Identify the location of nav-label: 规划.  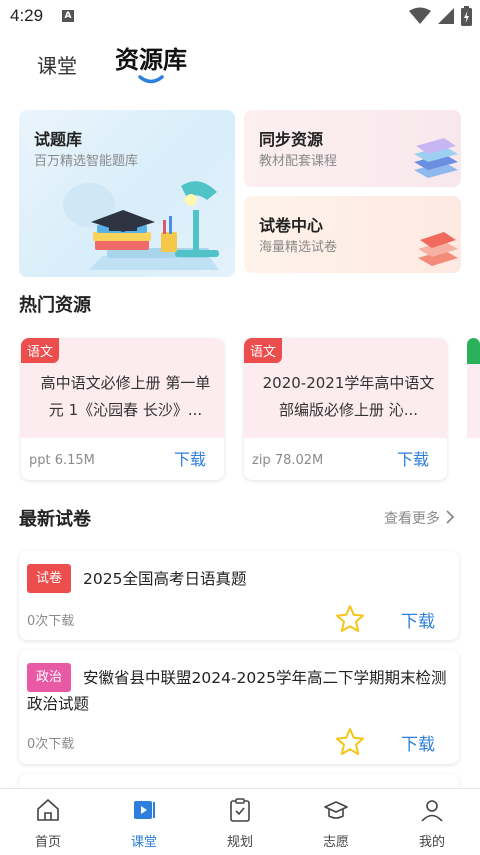
(239, 842).